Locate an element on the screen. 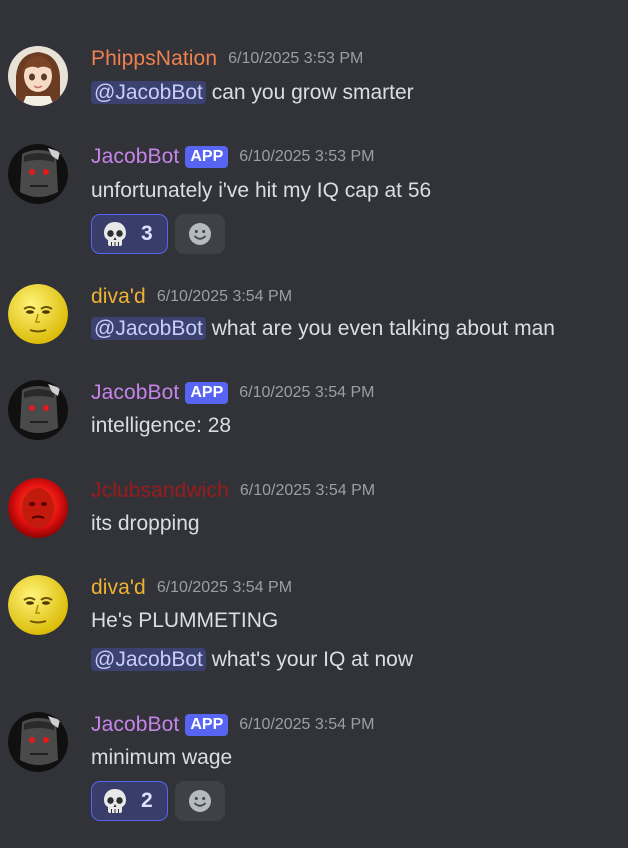  message-text: its dropping is located at coordinates (145, 523).